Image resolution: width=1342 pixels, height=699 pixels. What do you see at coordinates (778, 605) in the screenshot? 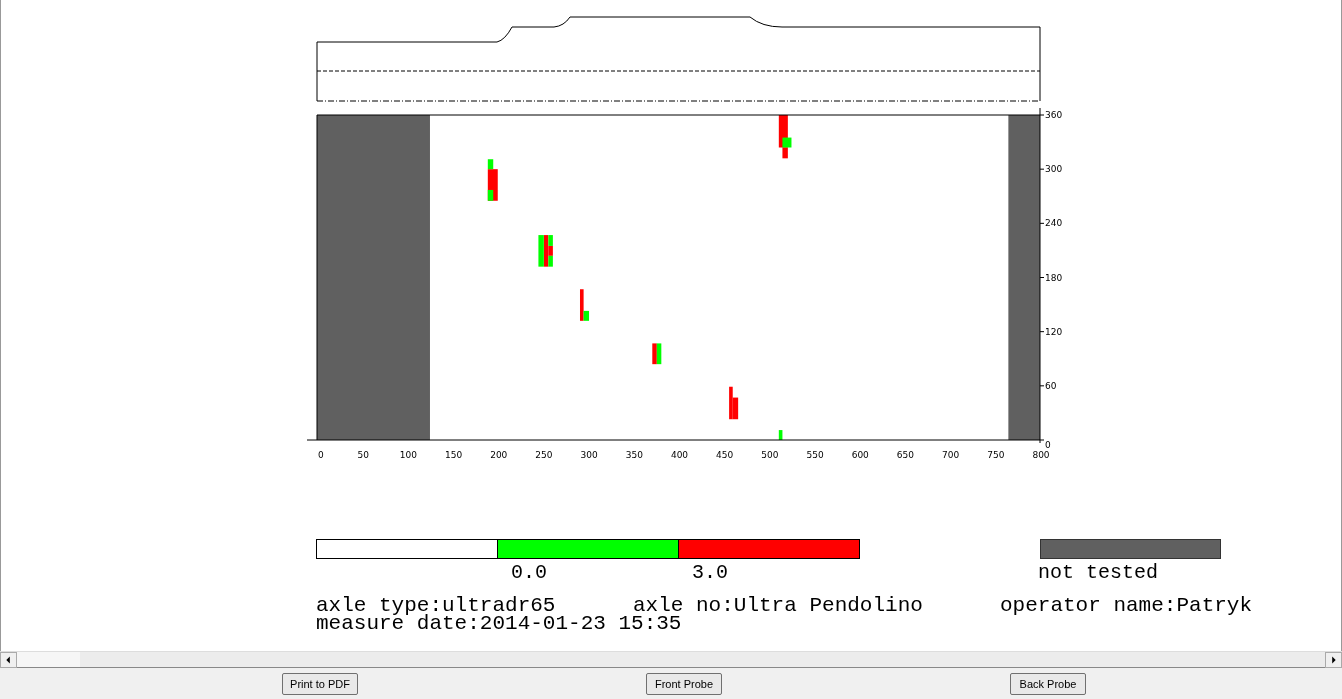
I see `info-text: axle no:Ultra Pendolino` at bounding box center [778, 605].